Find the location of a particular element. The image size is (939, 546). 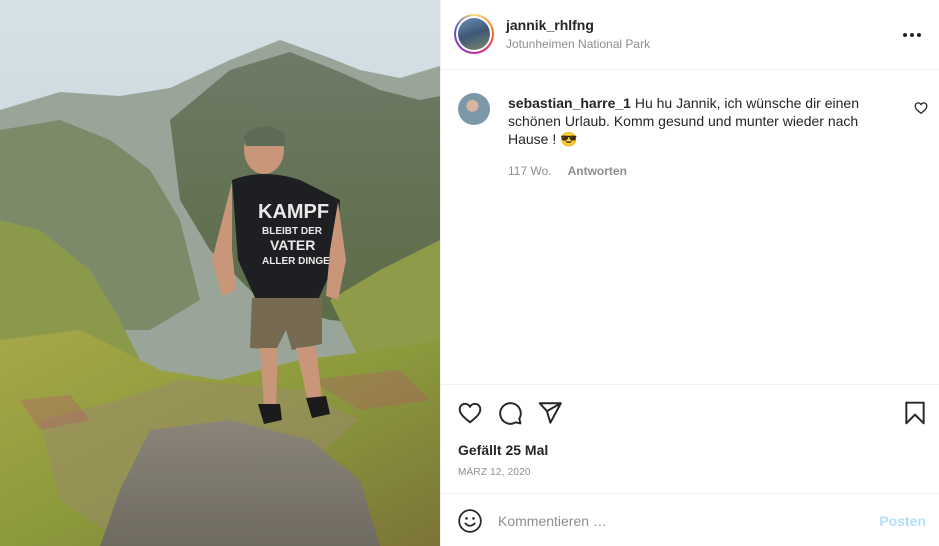

paper-plane-icon is located at coordinates (550, 413).